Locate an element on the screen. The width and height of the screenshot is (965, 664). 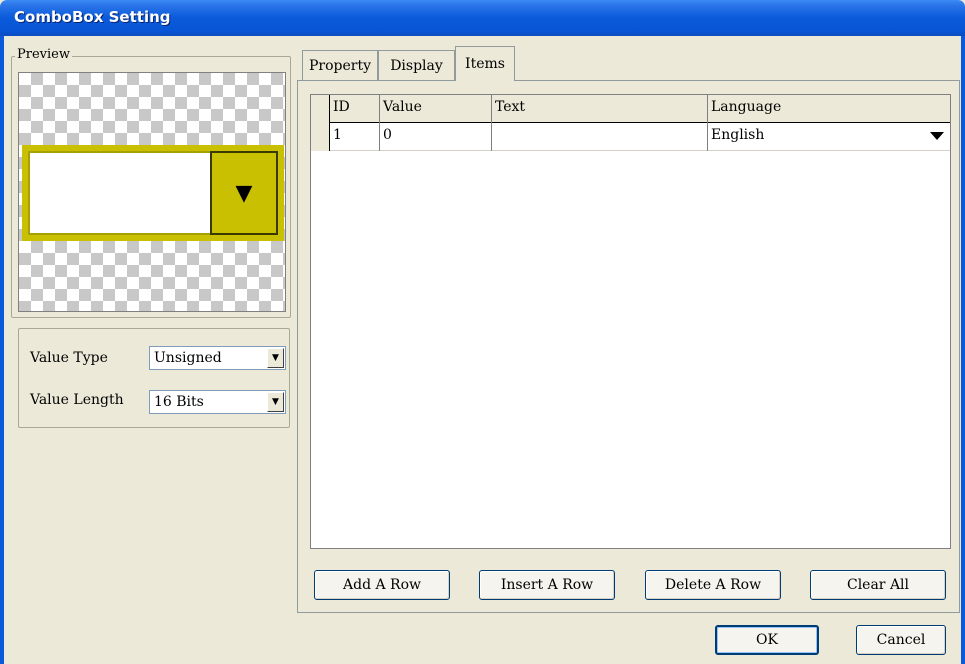
column-header-value: Value is located at coordinates (436, 109).